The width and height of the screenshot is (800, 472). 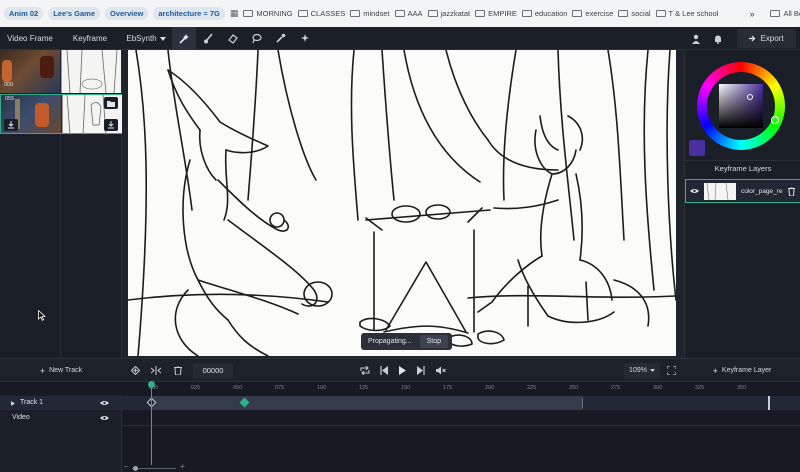 What do you see at coordinates (268, 13) in the screenshot?
I see `bookmark-folder-morning: MORNING` at bounding box center [268, 13].